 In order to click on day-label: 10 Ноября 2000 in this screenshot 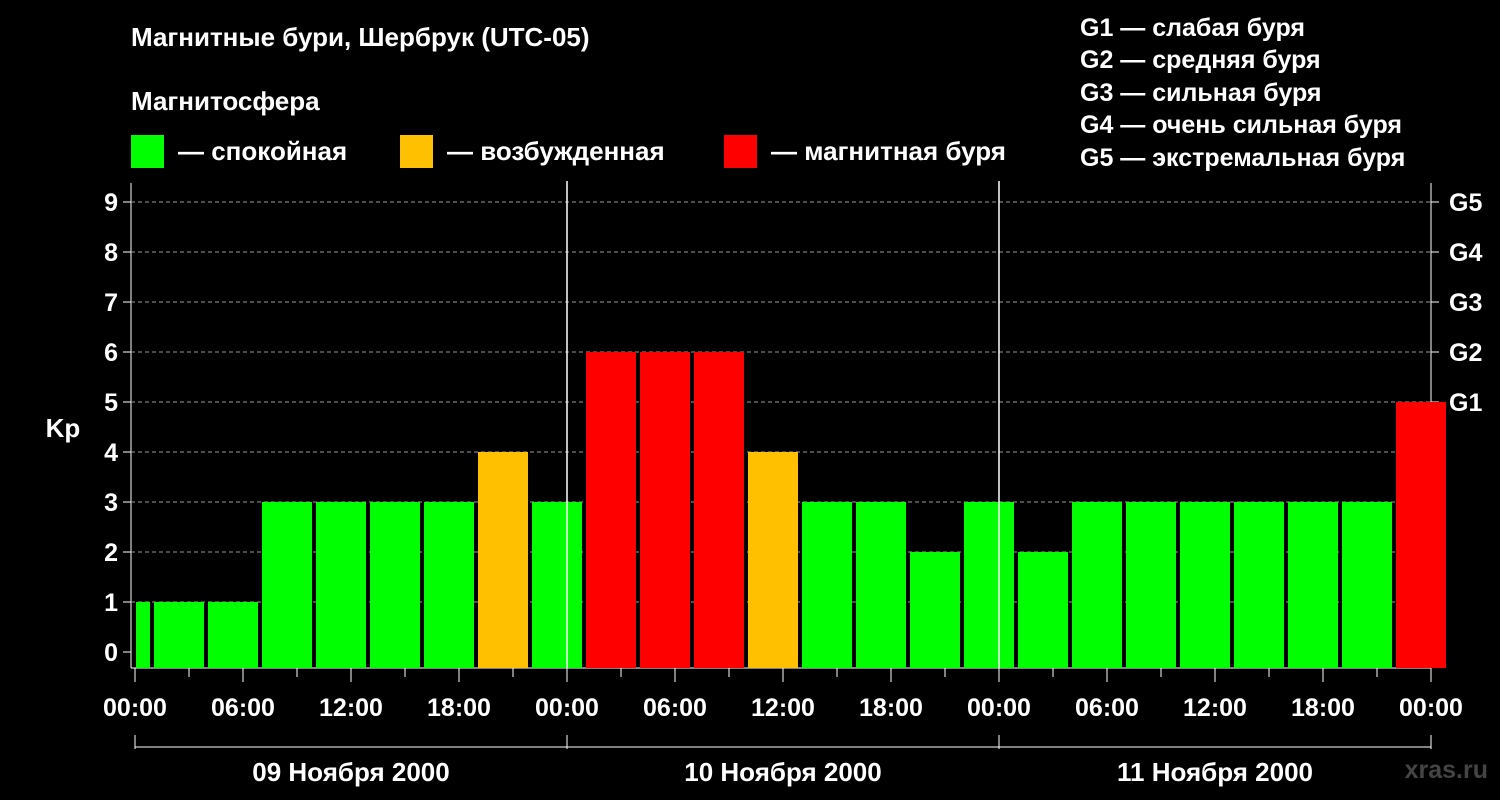, I will do `click(782, 772)`.